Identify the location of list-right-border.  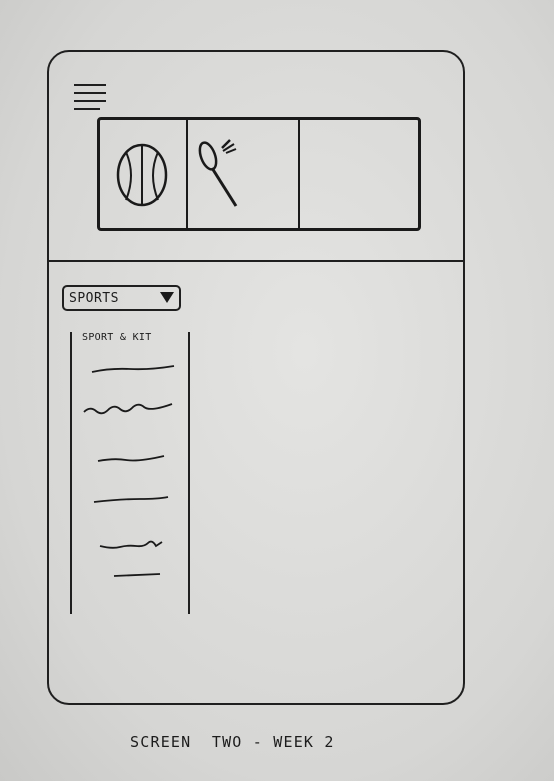
(189, 473).